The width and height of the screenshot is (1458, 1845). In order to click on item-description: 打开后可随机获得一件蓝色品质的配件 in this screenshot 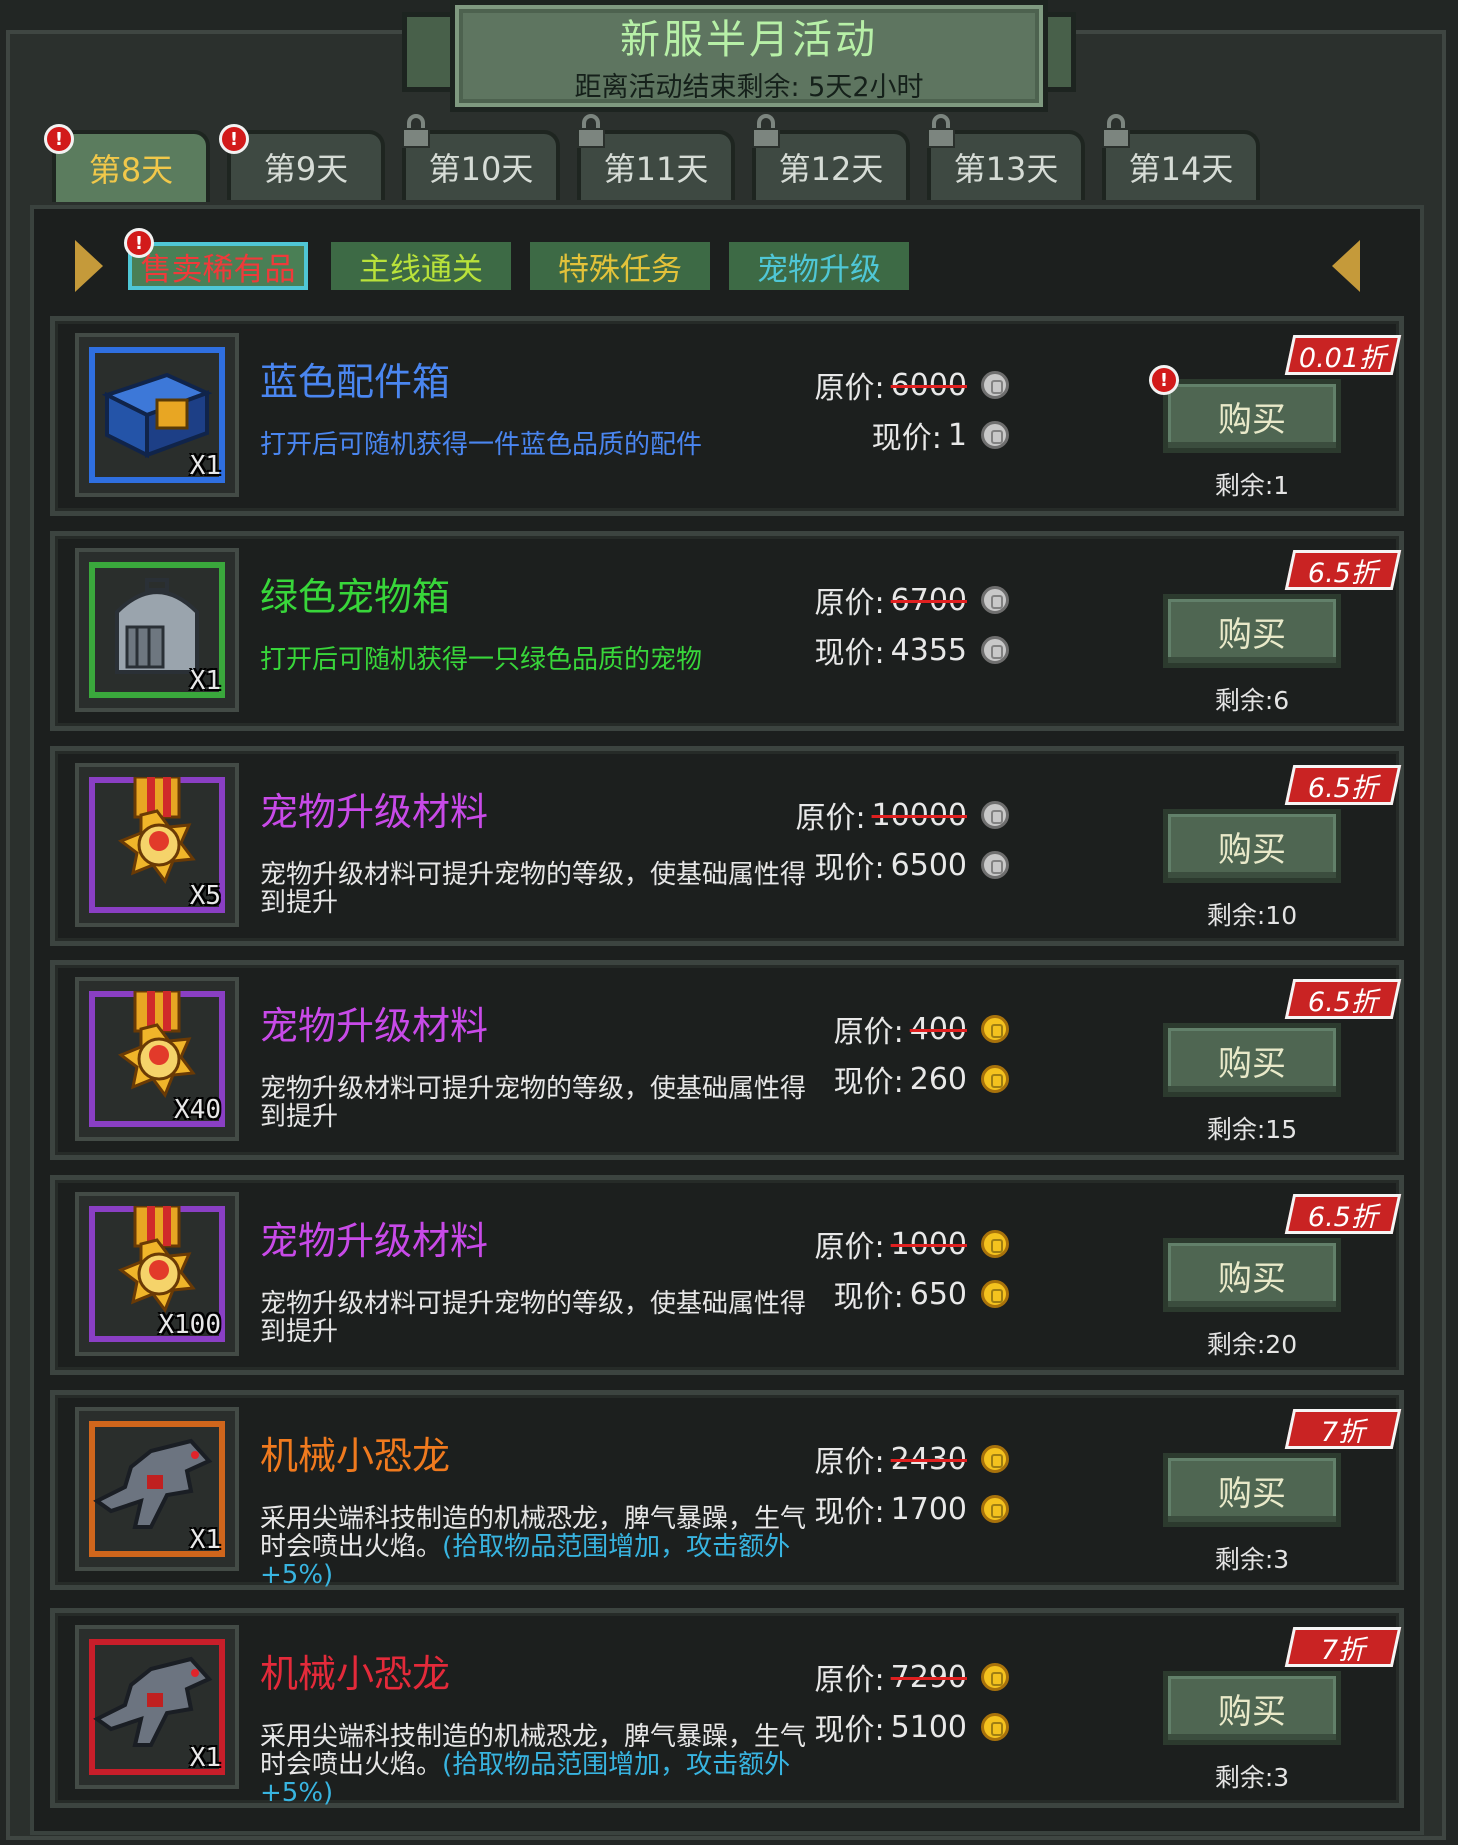, I will do `click(545, 445)`.